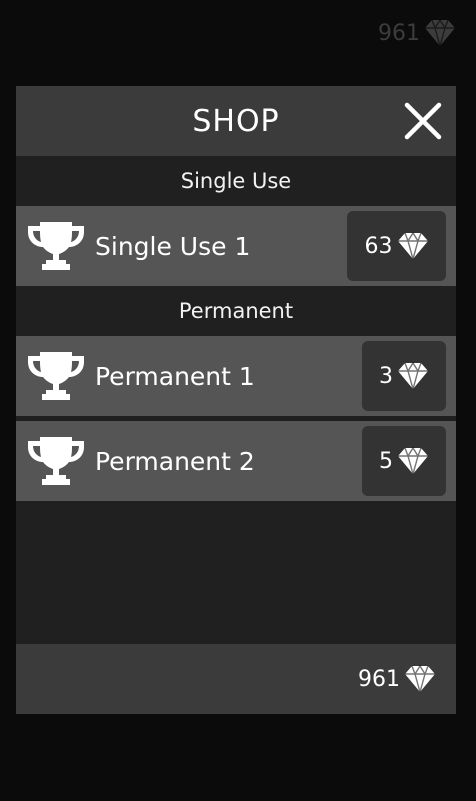 This screenshot has height=801, width=476. What do you see at coordinates (173, 246) in the screenshot?
I see `item-name: Single Use 1` at bounding box center [173, 246].